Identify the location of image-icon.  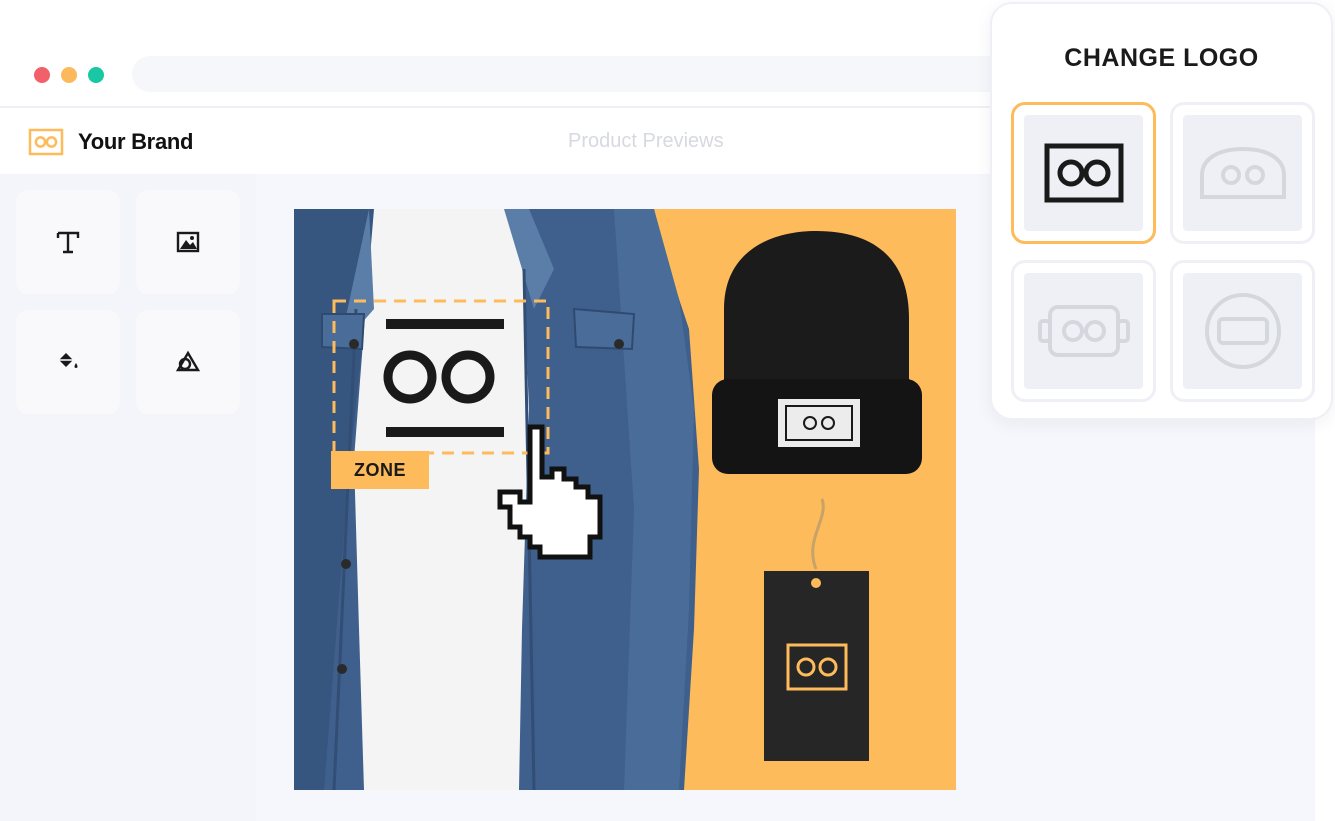
(188, 242).